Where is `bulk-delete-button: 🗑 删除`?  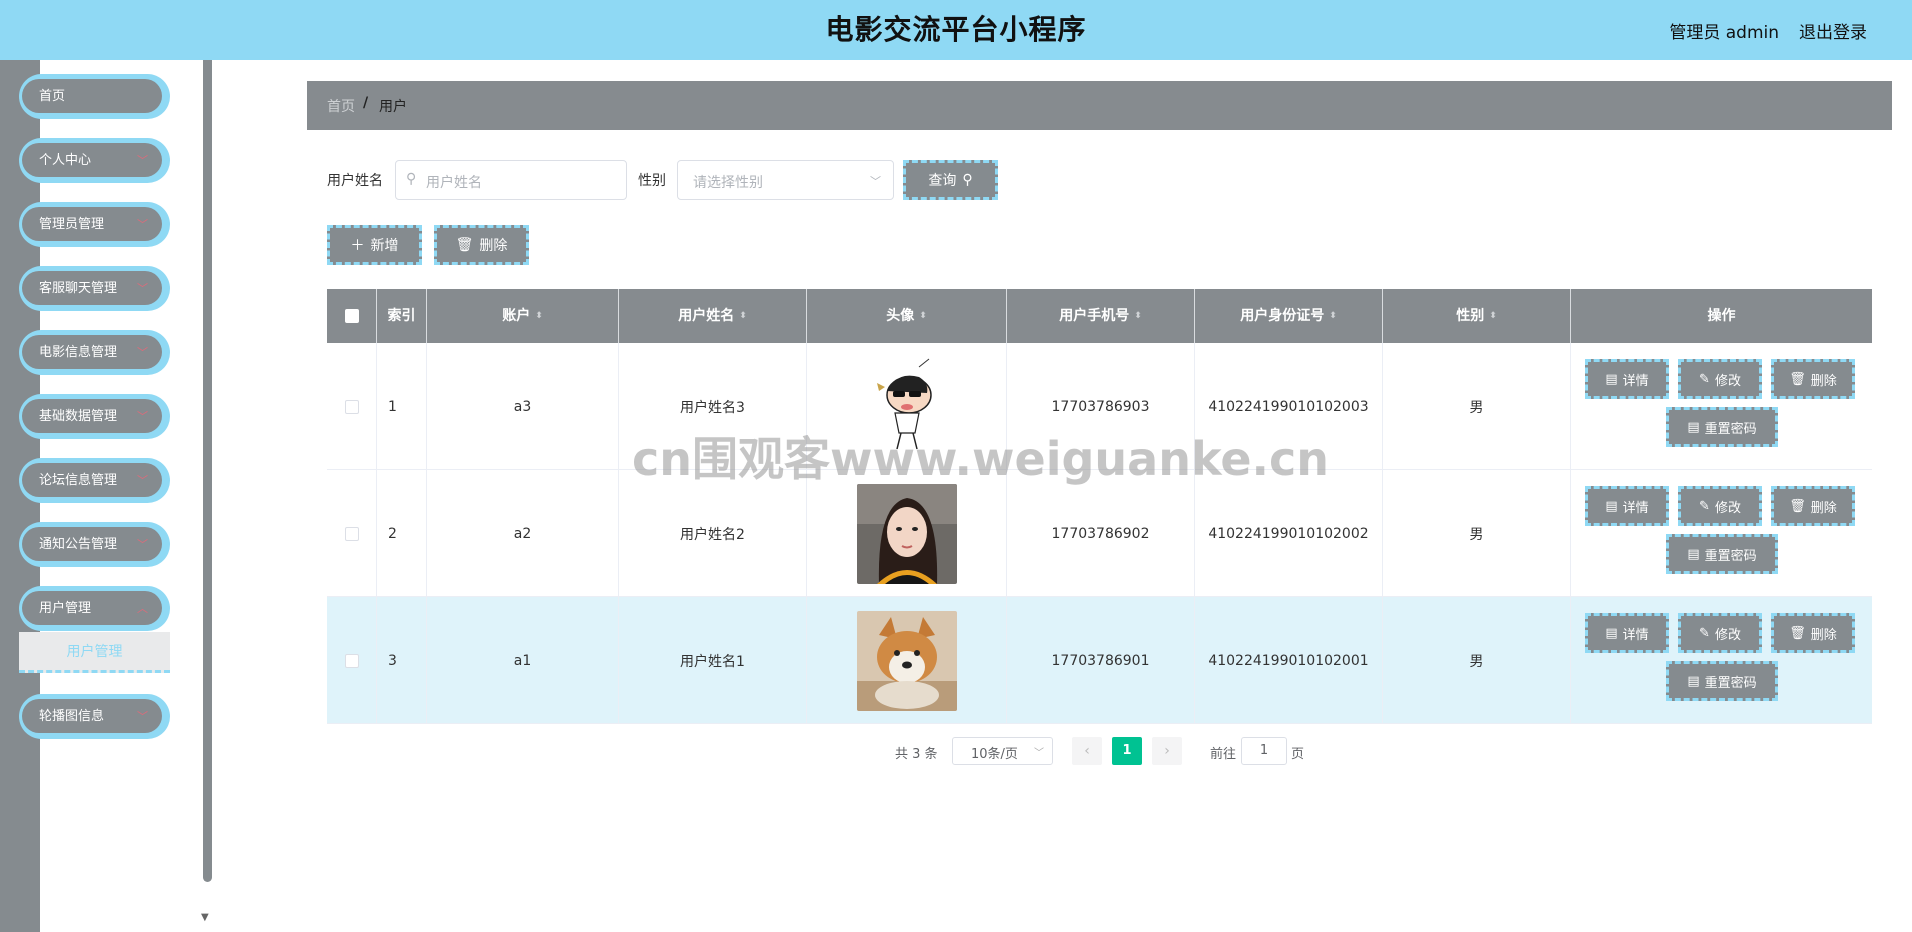 bulk-delete-button: 🗑 删除 is located at coordinates (481, 245).